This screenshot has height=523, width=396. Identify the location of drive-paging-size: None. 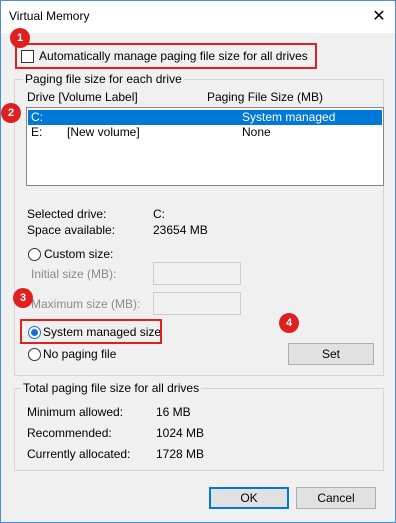
(256, 132).